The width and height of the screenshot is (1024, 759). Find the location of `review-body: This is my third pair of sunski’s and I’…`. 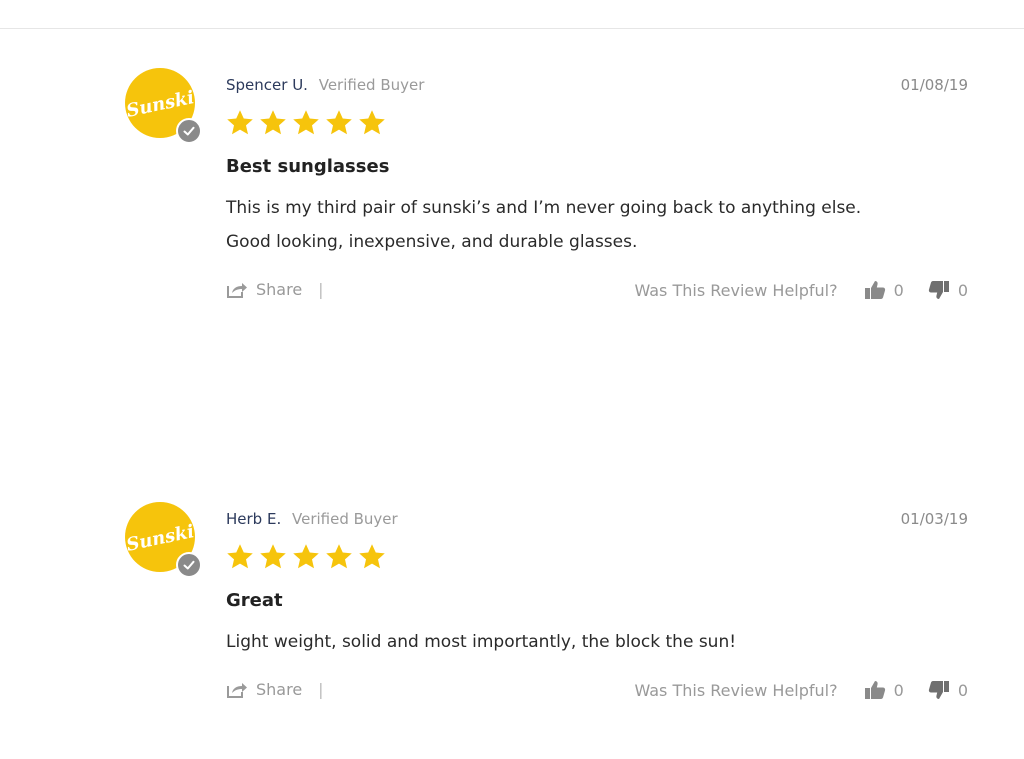

review-body: This is my third pair of sunski’s and I’… is located at coordinates (606, 225).